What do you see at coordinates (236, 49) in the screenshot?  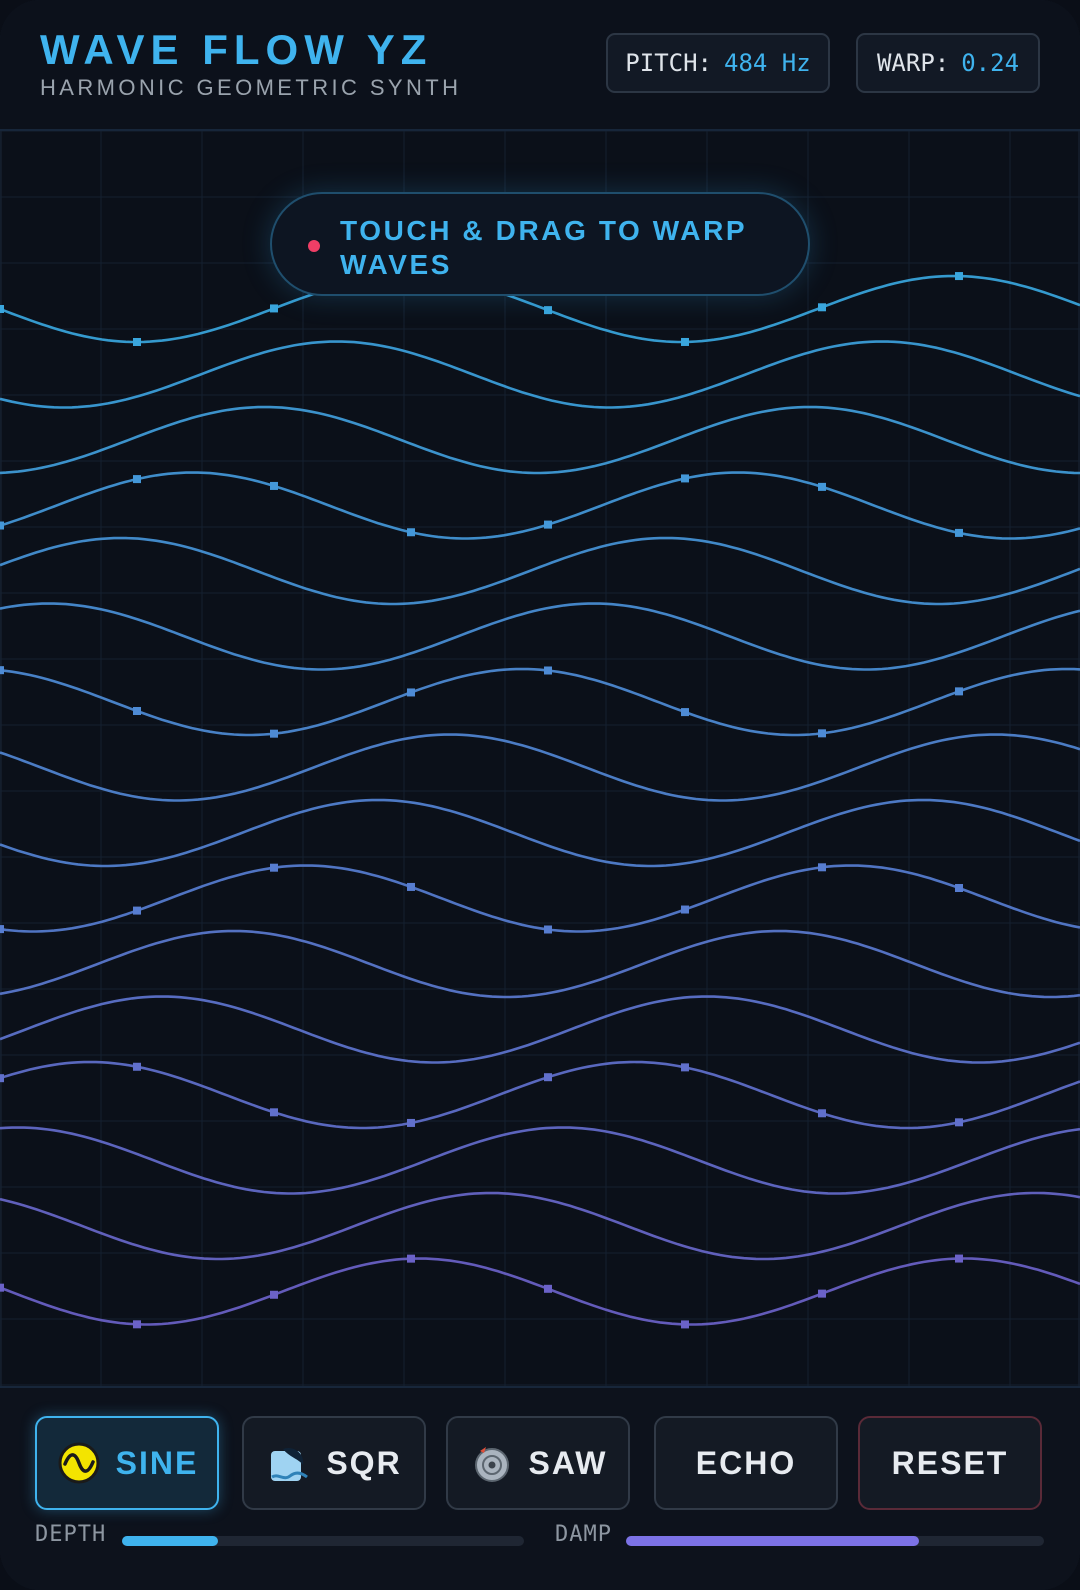 I see `app-title: WAVE FLOW YZ` at bounding box center [236, 49].